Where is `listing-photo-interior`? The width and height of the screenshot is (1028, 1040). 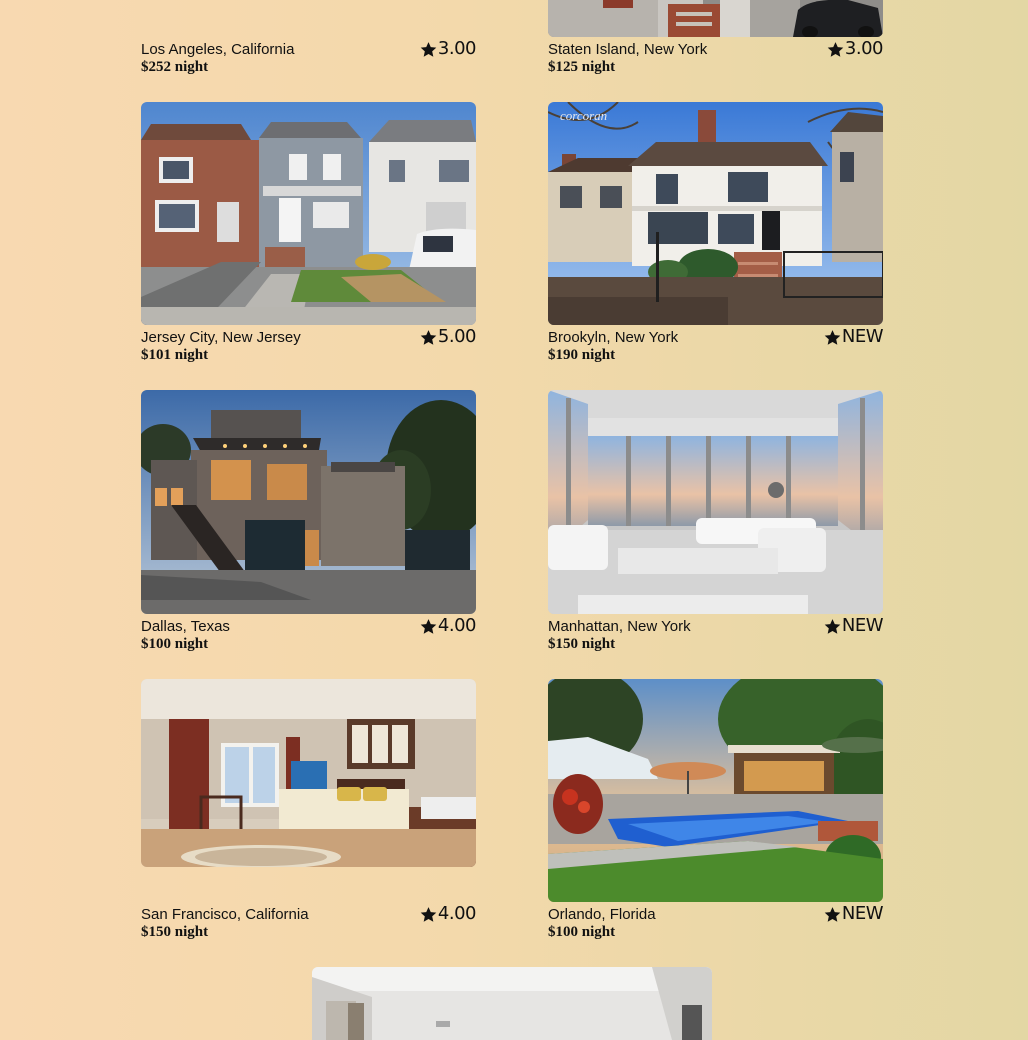 listing-photo-interior is located at coordinates (512, 1003).